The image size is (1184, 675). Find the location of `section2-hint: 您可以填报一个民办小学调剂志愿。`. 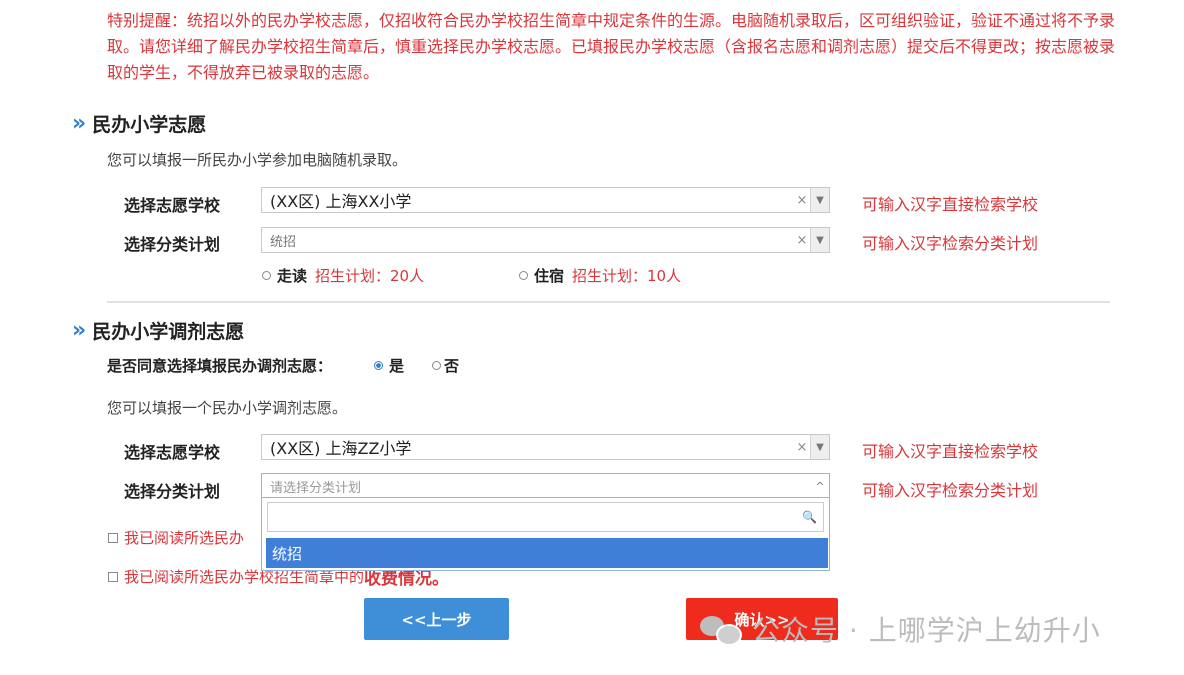

section2-hint: 您可以填报一个民办小学调剂志愿。 is located at coordinates (227, 408).